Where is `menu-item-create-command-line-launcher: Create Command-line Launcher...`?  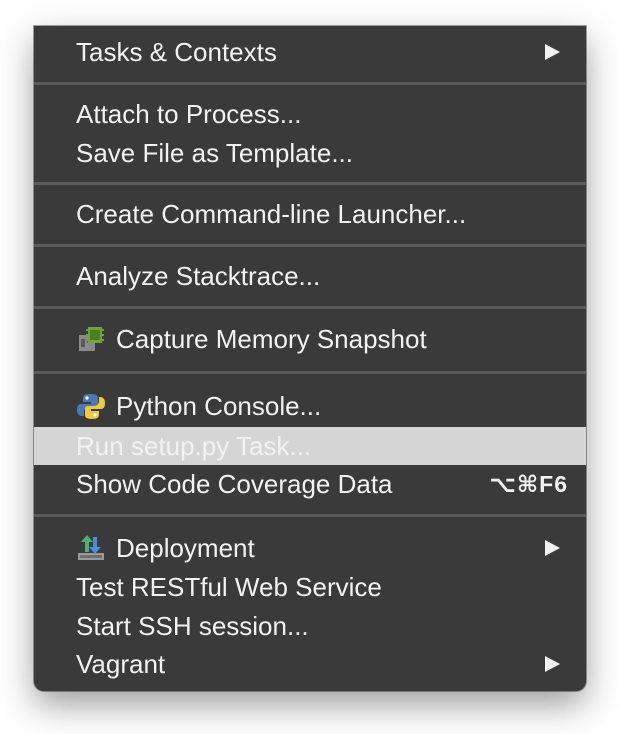
menu-item-create-command-line-launcher: Create Command-line Launcher... is located at coordinates (310, 214).